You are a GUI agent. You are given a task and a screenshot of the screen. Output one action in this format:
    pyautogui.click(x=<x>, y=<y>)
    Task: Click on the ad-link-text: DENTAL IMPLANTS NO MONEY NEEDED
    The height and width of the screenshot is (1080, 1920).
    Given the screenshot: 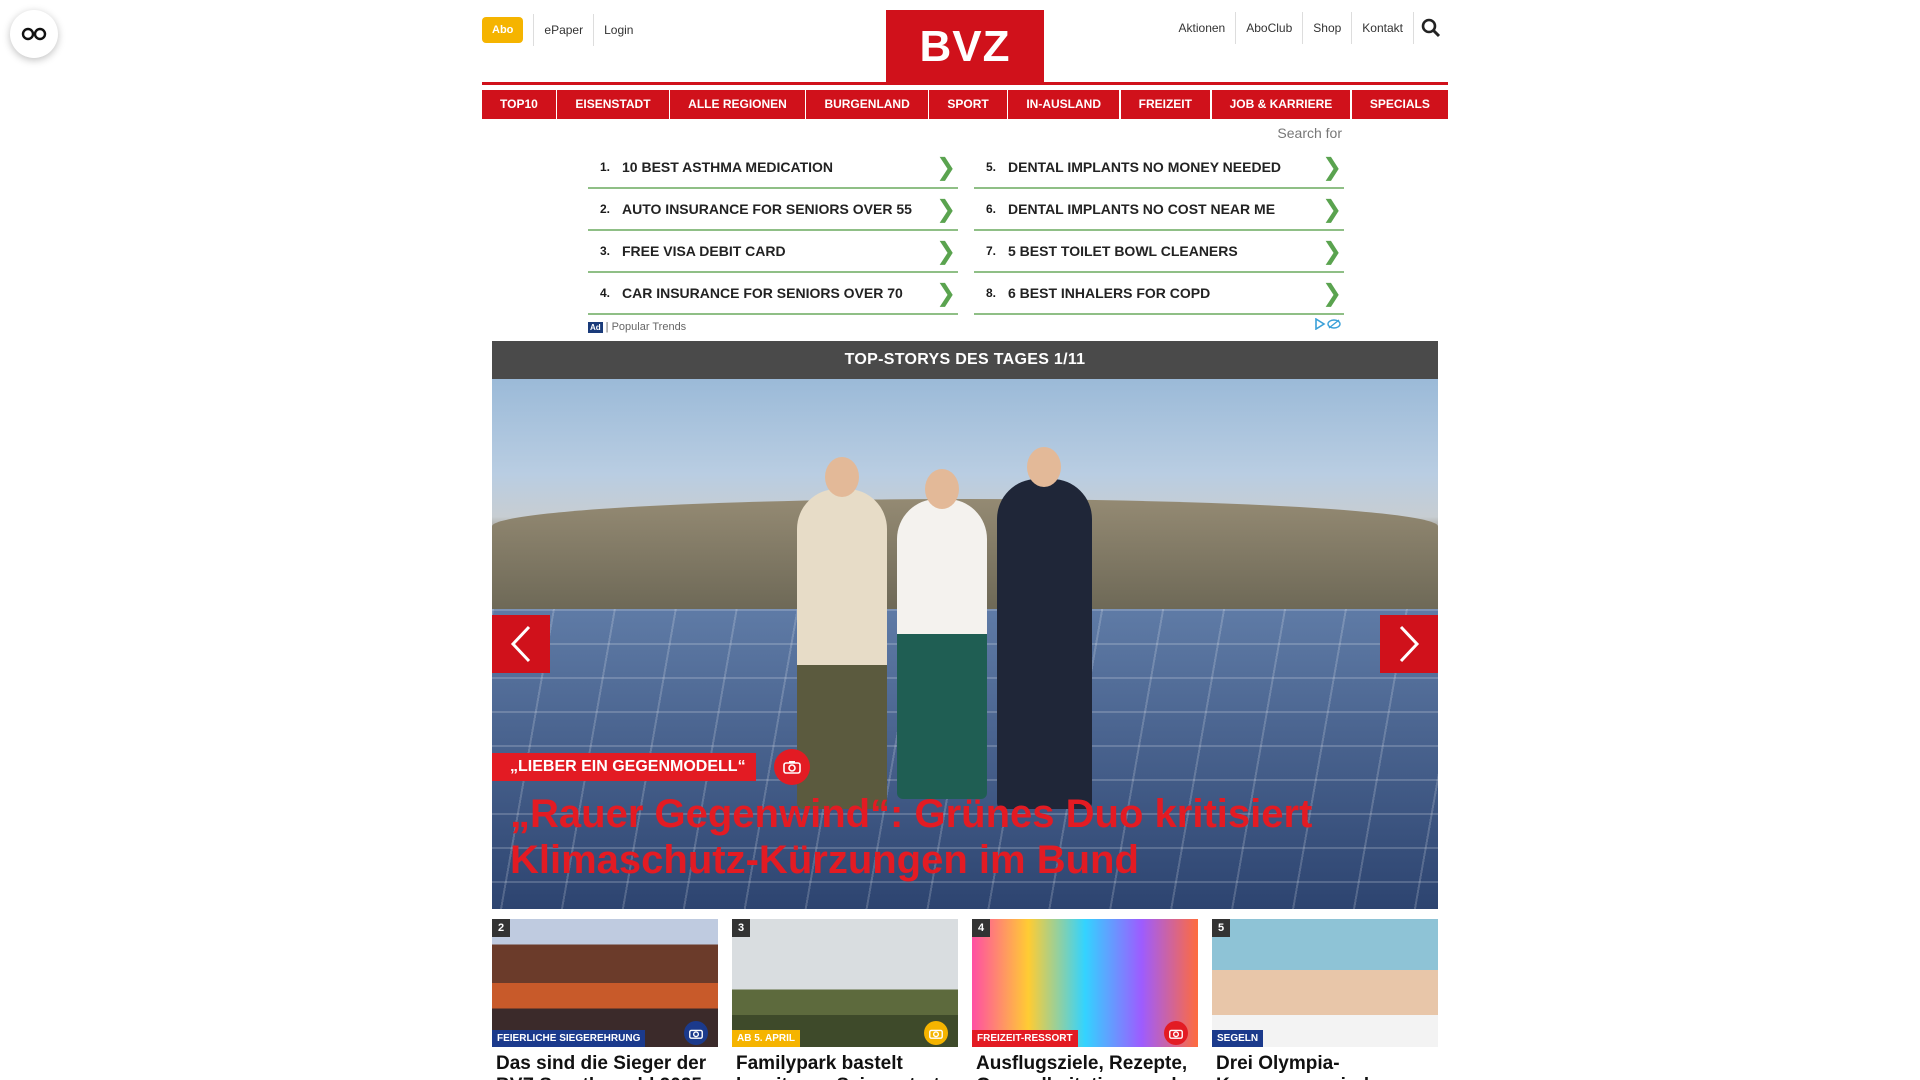 What is the action you would take?
    pyautogui.click(x=1145, y=167)
    